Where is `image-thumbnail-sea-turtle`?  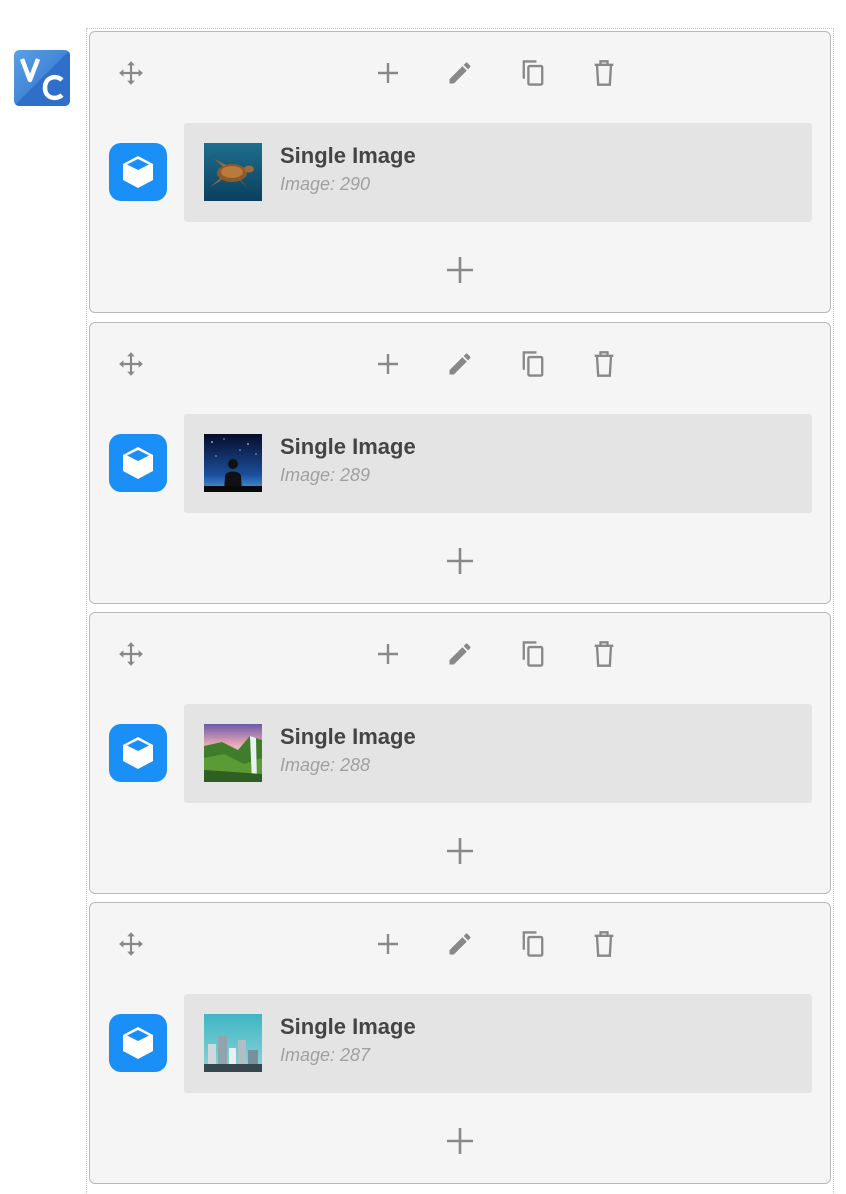 image-thumbnail-sea-turtle is located at coordinates (233, 172).